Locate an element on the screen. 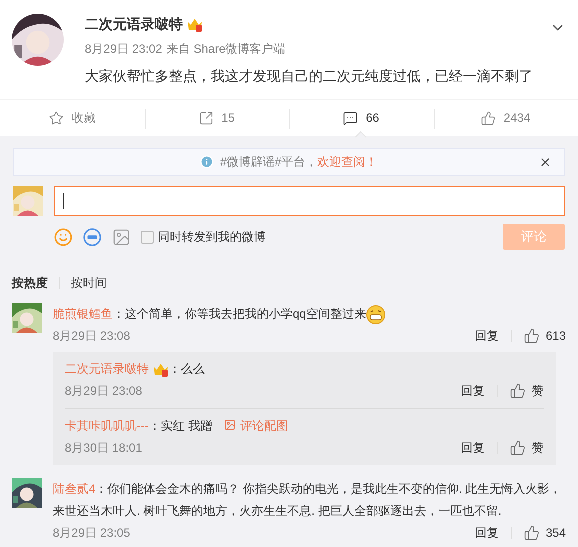 This screenshot has width=578, height=547. post-text: 大家伙帮忙多整点，我这才发现自己的二次元纯度过低，已经一滴不剩了 is located at coordinates (309, 76).